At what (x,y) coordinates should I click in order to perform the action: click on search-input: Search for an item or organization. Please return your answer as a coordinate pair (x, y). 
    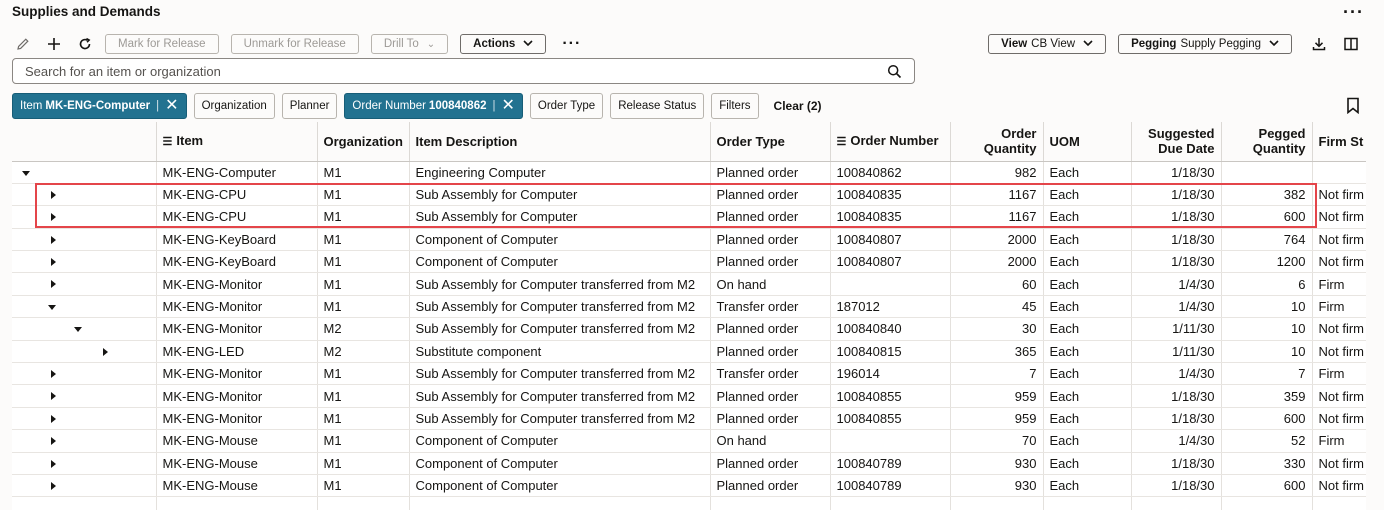
    Looking at the image, I should click on (463, 71).